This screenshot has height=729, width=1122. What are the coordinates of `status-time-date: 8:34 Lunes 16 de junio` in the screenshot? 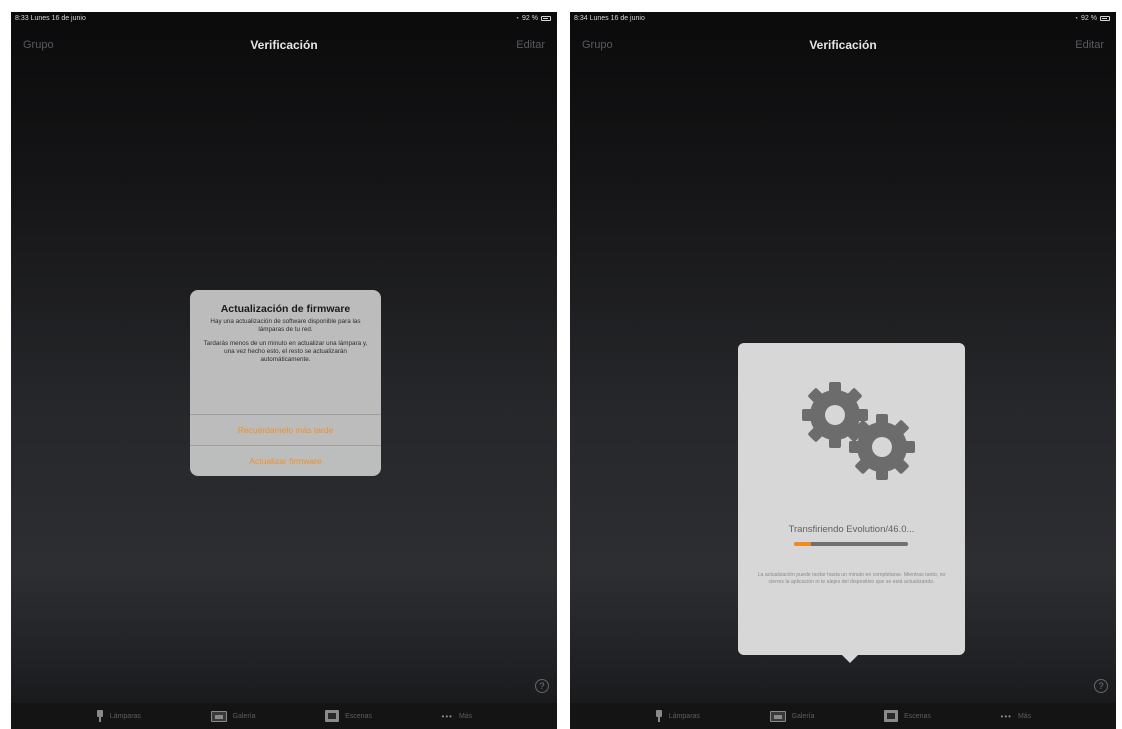 It's located at (609, 18).